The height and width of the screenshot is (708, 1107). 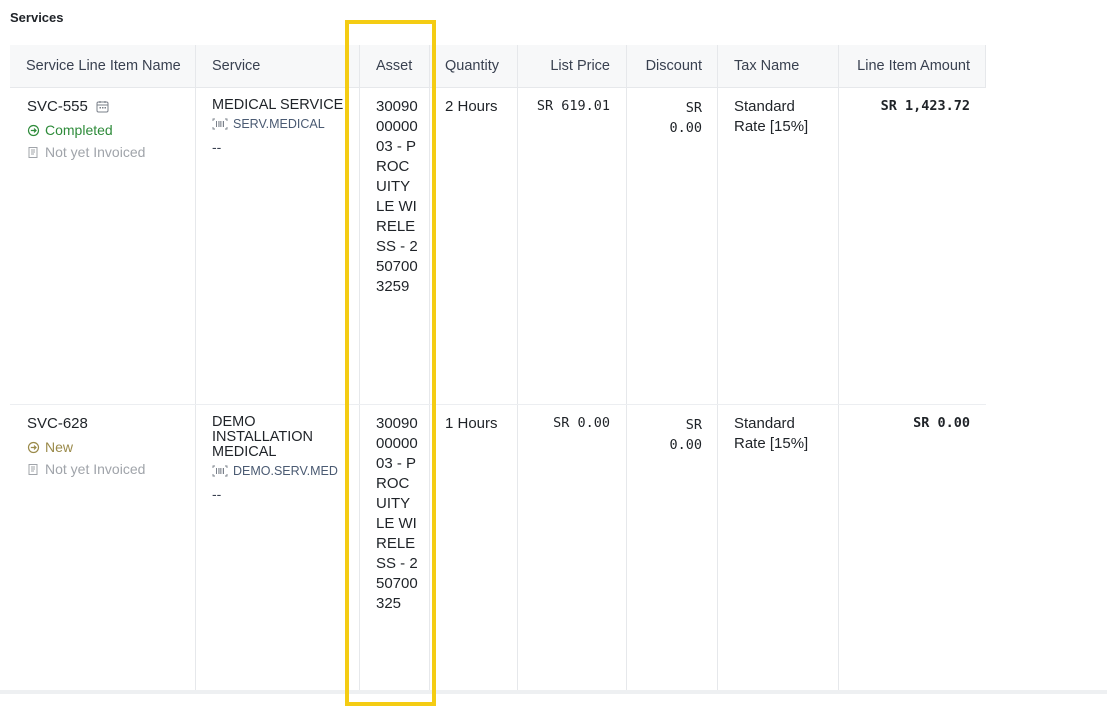 I want to click on service-code: DEMO.SERV.MED, so click(x=282, y=471).